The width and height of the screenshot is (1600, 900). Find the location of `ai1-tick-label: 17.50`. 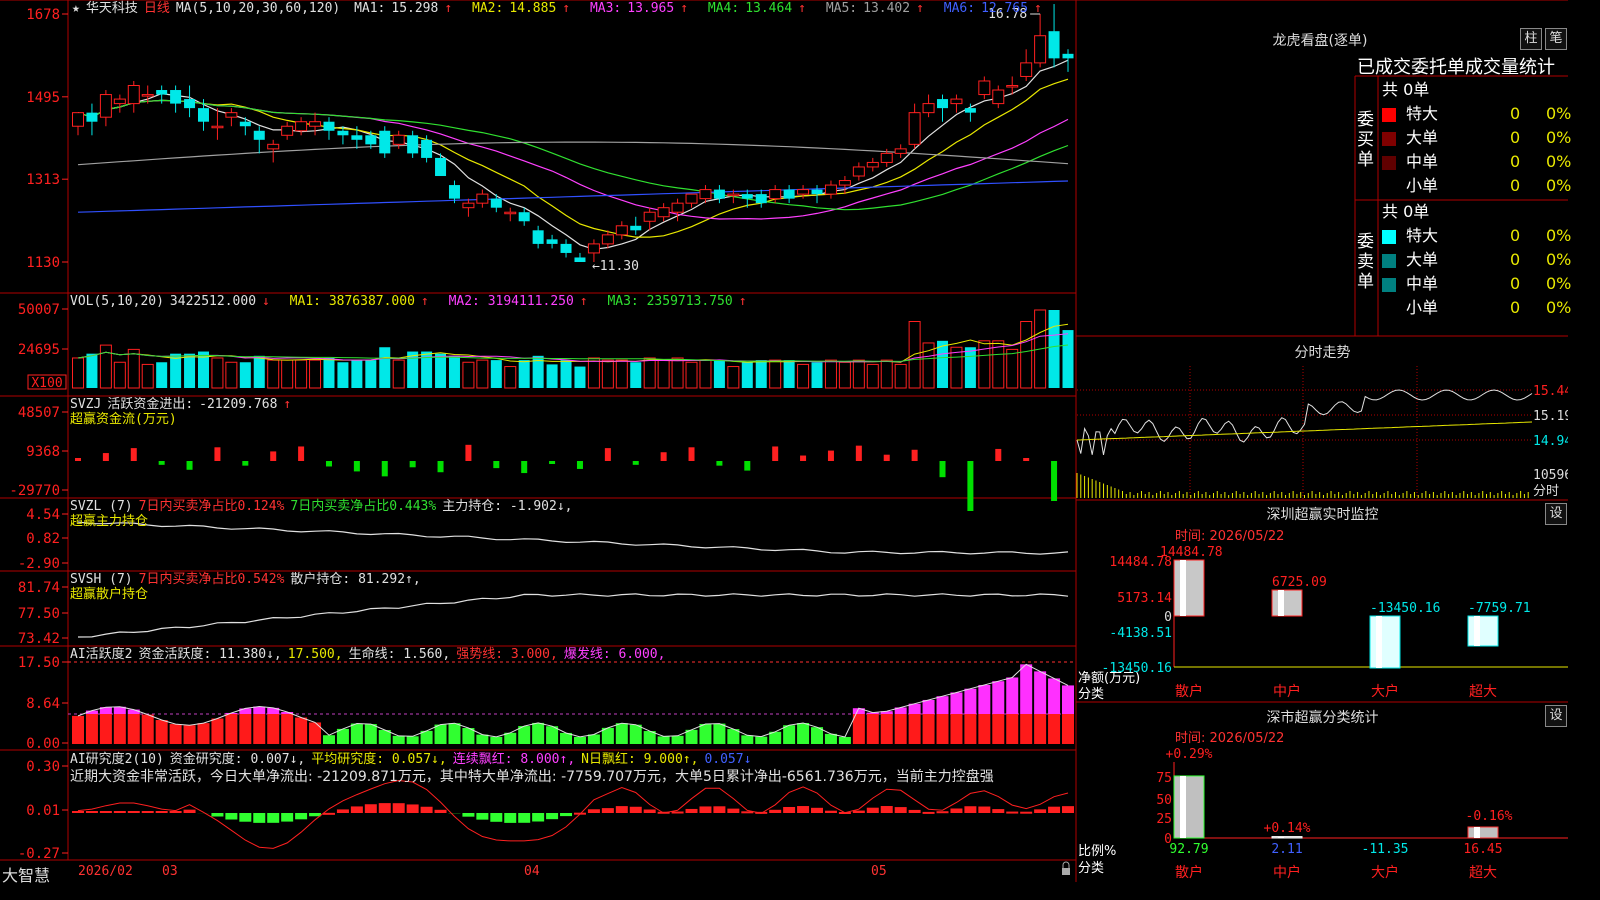

ai1-tick-label: 17.50 is located at coordinates (39, 663).